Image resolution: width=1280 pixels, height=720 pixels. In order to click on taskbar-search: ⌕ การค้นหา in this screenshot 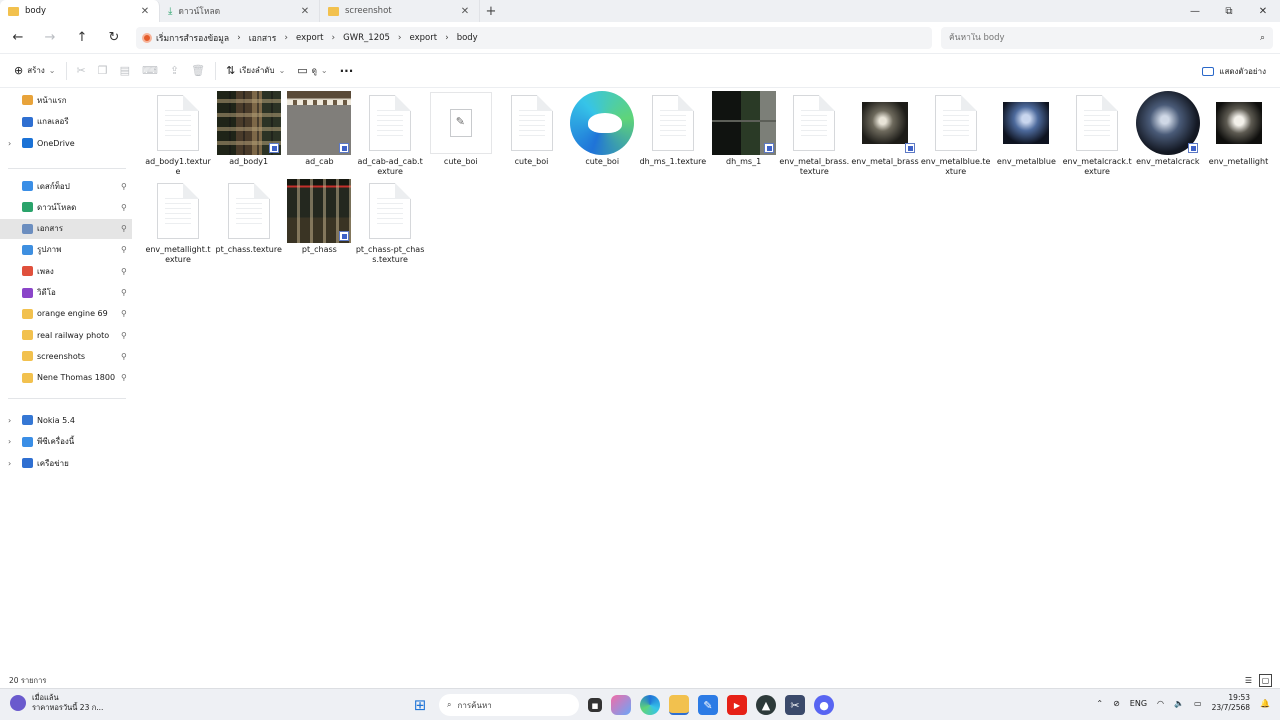, I will do `click(509, 705)`.